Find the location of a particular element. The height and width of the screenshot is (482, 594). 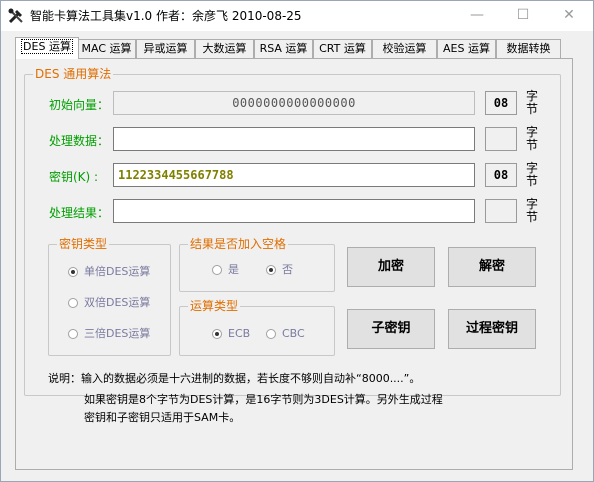

tab-des: DES 运算 is located at coordinates (47, 48).